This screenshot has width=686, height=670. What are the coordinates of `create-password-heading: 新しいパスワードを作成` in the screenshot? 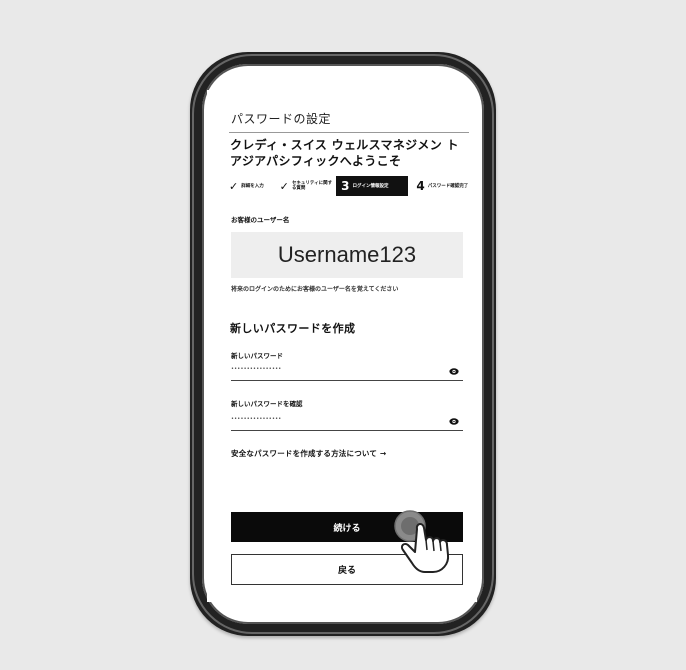 It's located at (293, 328).